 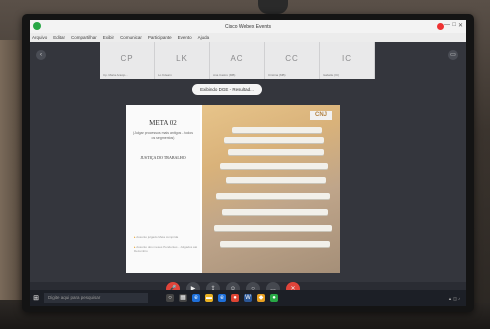 I want to click on slide-photo-paper-stack: CNJ, so click(x=271, y=189).